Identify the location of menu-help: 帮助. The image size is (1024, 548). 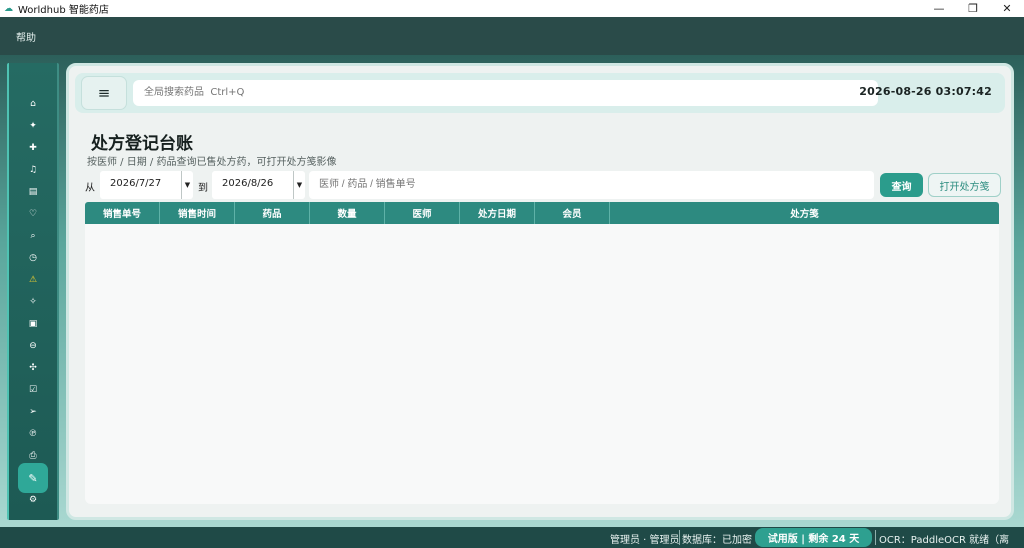
(26, 36).